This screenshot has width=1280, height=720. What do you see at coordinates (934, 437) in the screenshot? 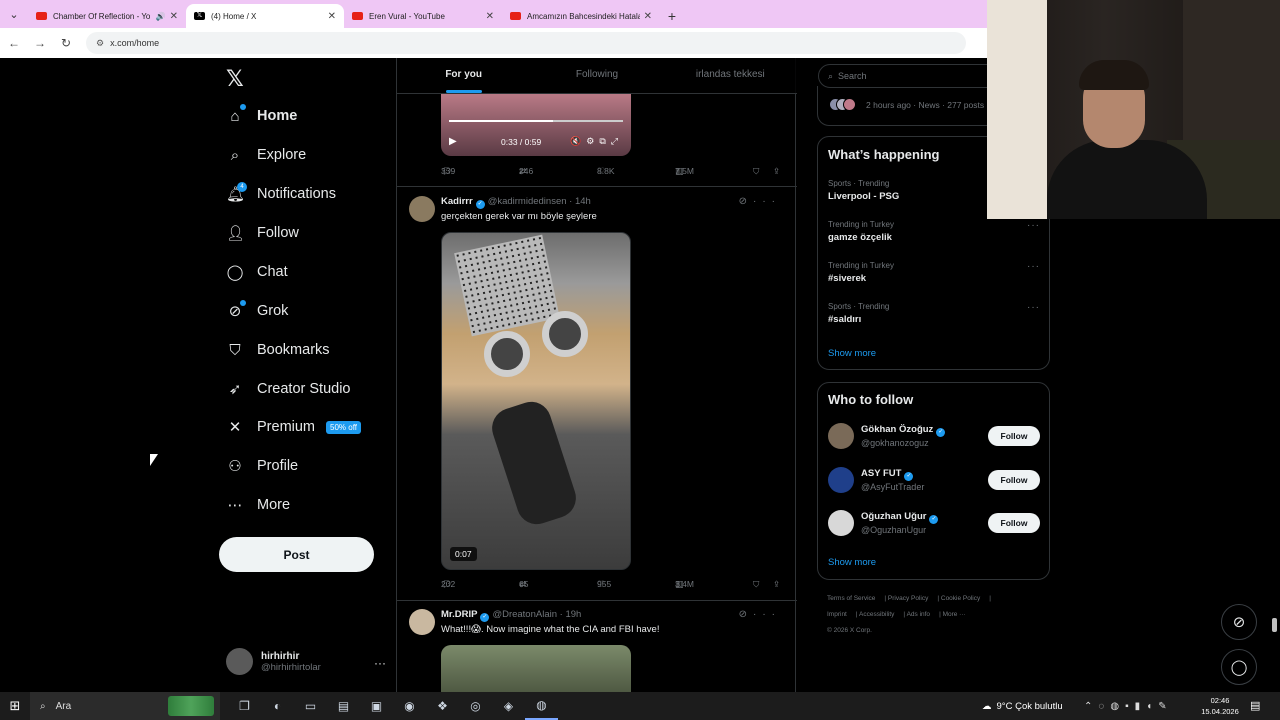
I see `suggested-user: Gökhan Özoğuz ✓ @gokhanozoguz Follow` at bounding box center [934, 437].